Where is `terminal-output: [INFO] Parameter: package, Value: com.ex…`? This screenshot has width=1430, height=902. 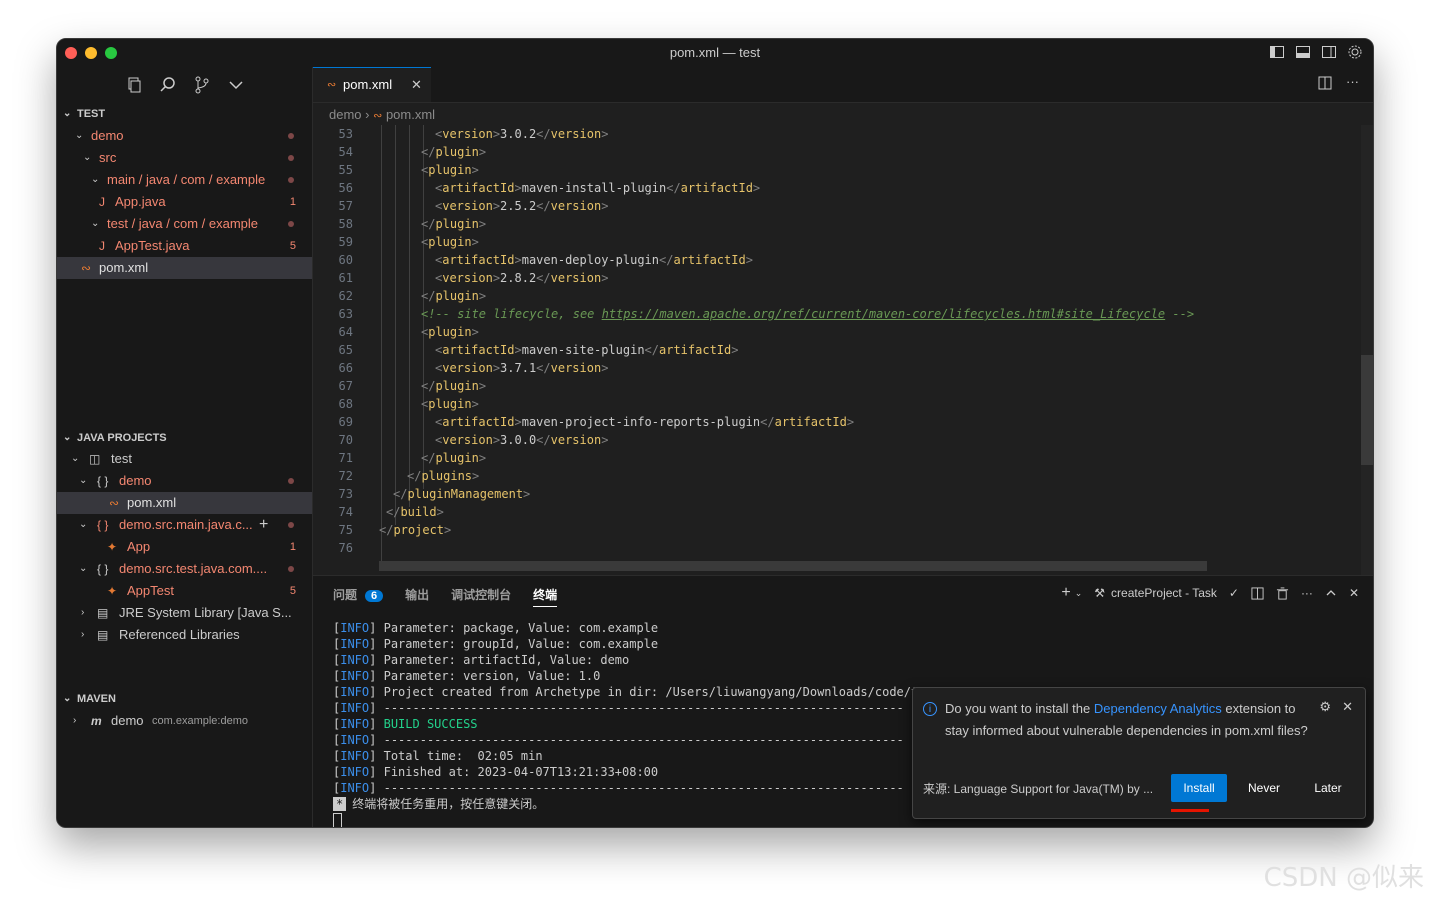
terminal-output: [INFO] Parameter: package, Value: com.ex… is located at coordinates (633, 723).